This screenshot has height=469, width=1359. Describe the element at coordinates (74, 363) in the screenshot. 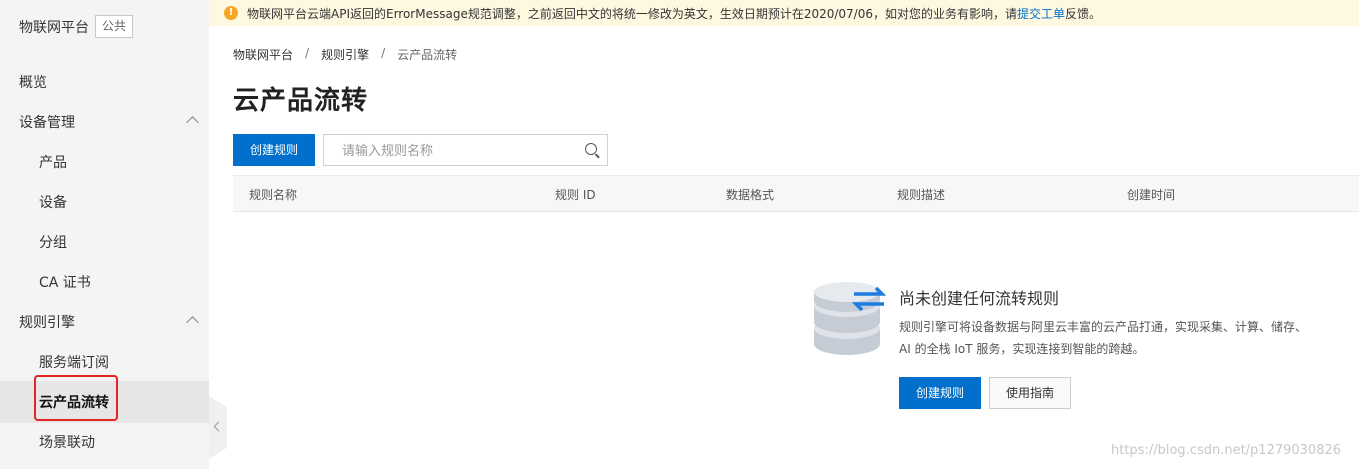

I see `sidebar-item-label: 服务端订阅` at that location.